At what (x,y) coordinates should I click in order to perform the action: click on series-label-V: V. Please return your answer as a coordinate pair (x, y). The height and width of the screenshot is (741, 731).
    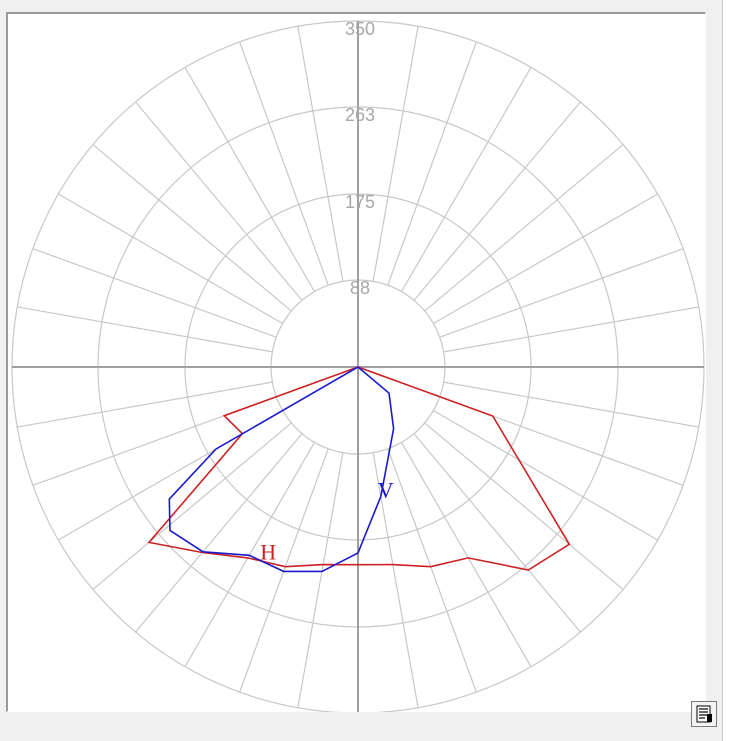
    Looking at the image, I should click on (386, 490).